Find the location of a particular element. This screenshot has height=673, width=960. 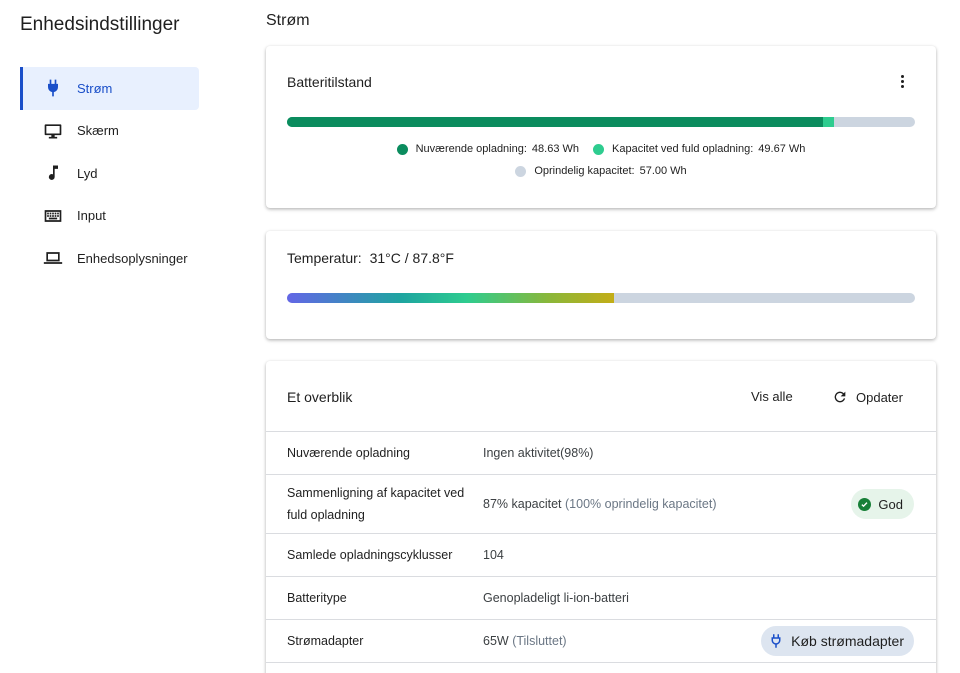

row-value: Ingen aktivitet(98%) is located at coordinates (538, 453).